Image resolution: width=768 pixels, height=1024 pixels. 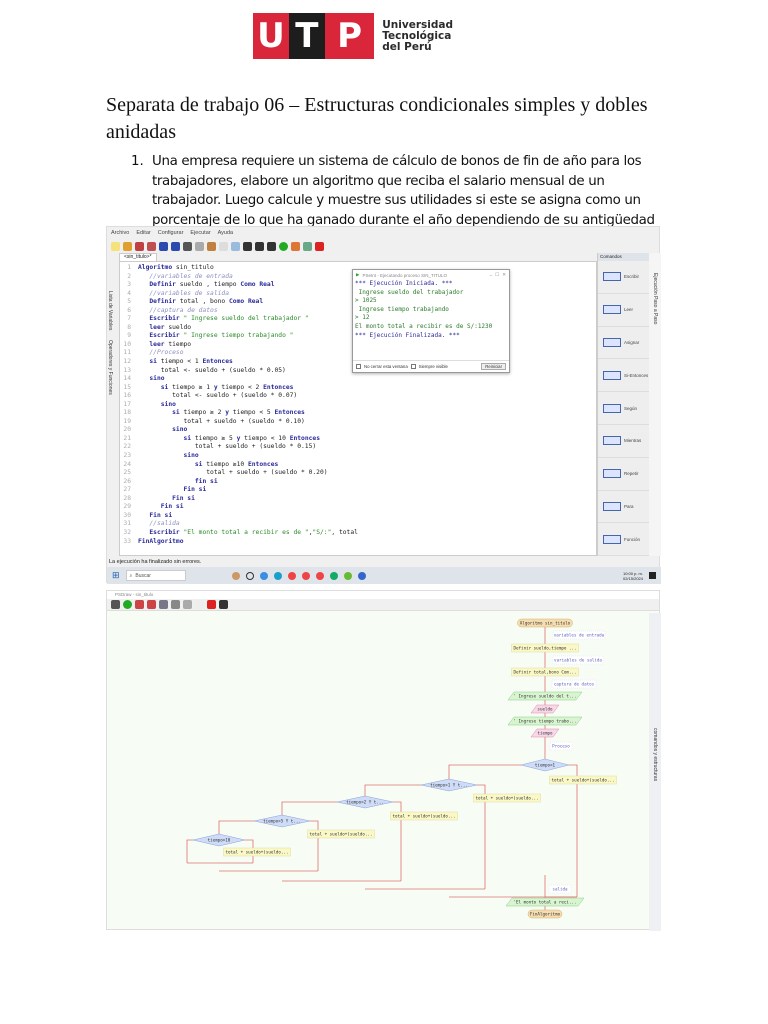 I want to click on edge-icon, so click(x=277, y=575).